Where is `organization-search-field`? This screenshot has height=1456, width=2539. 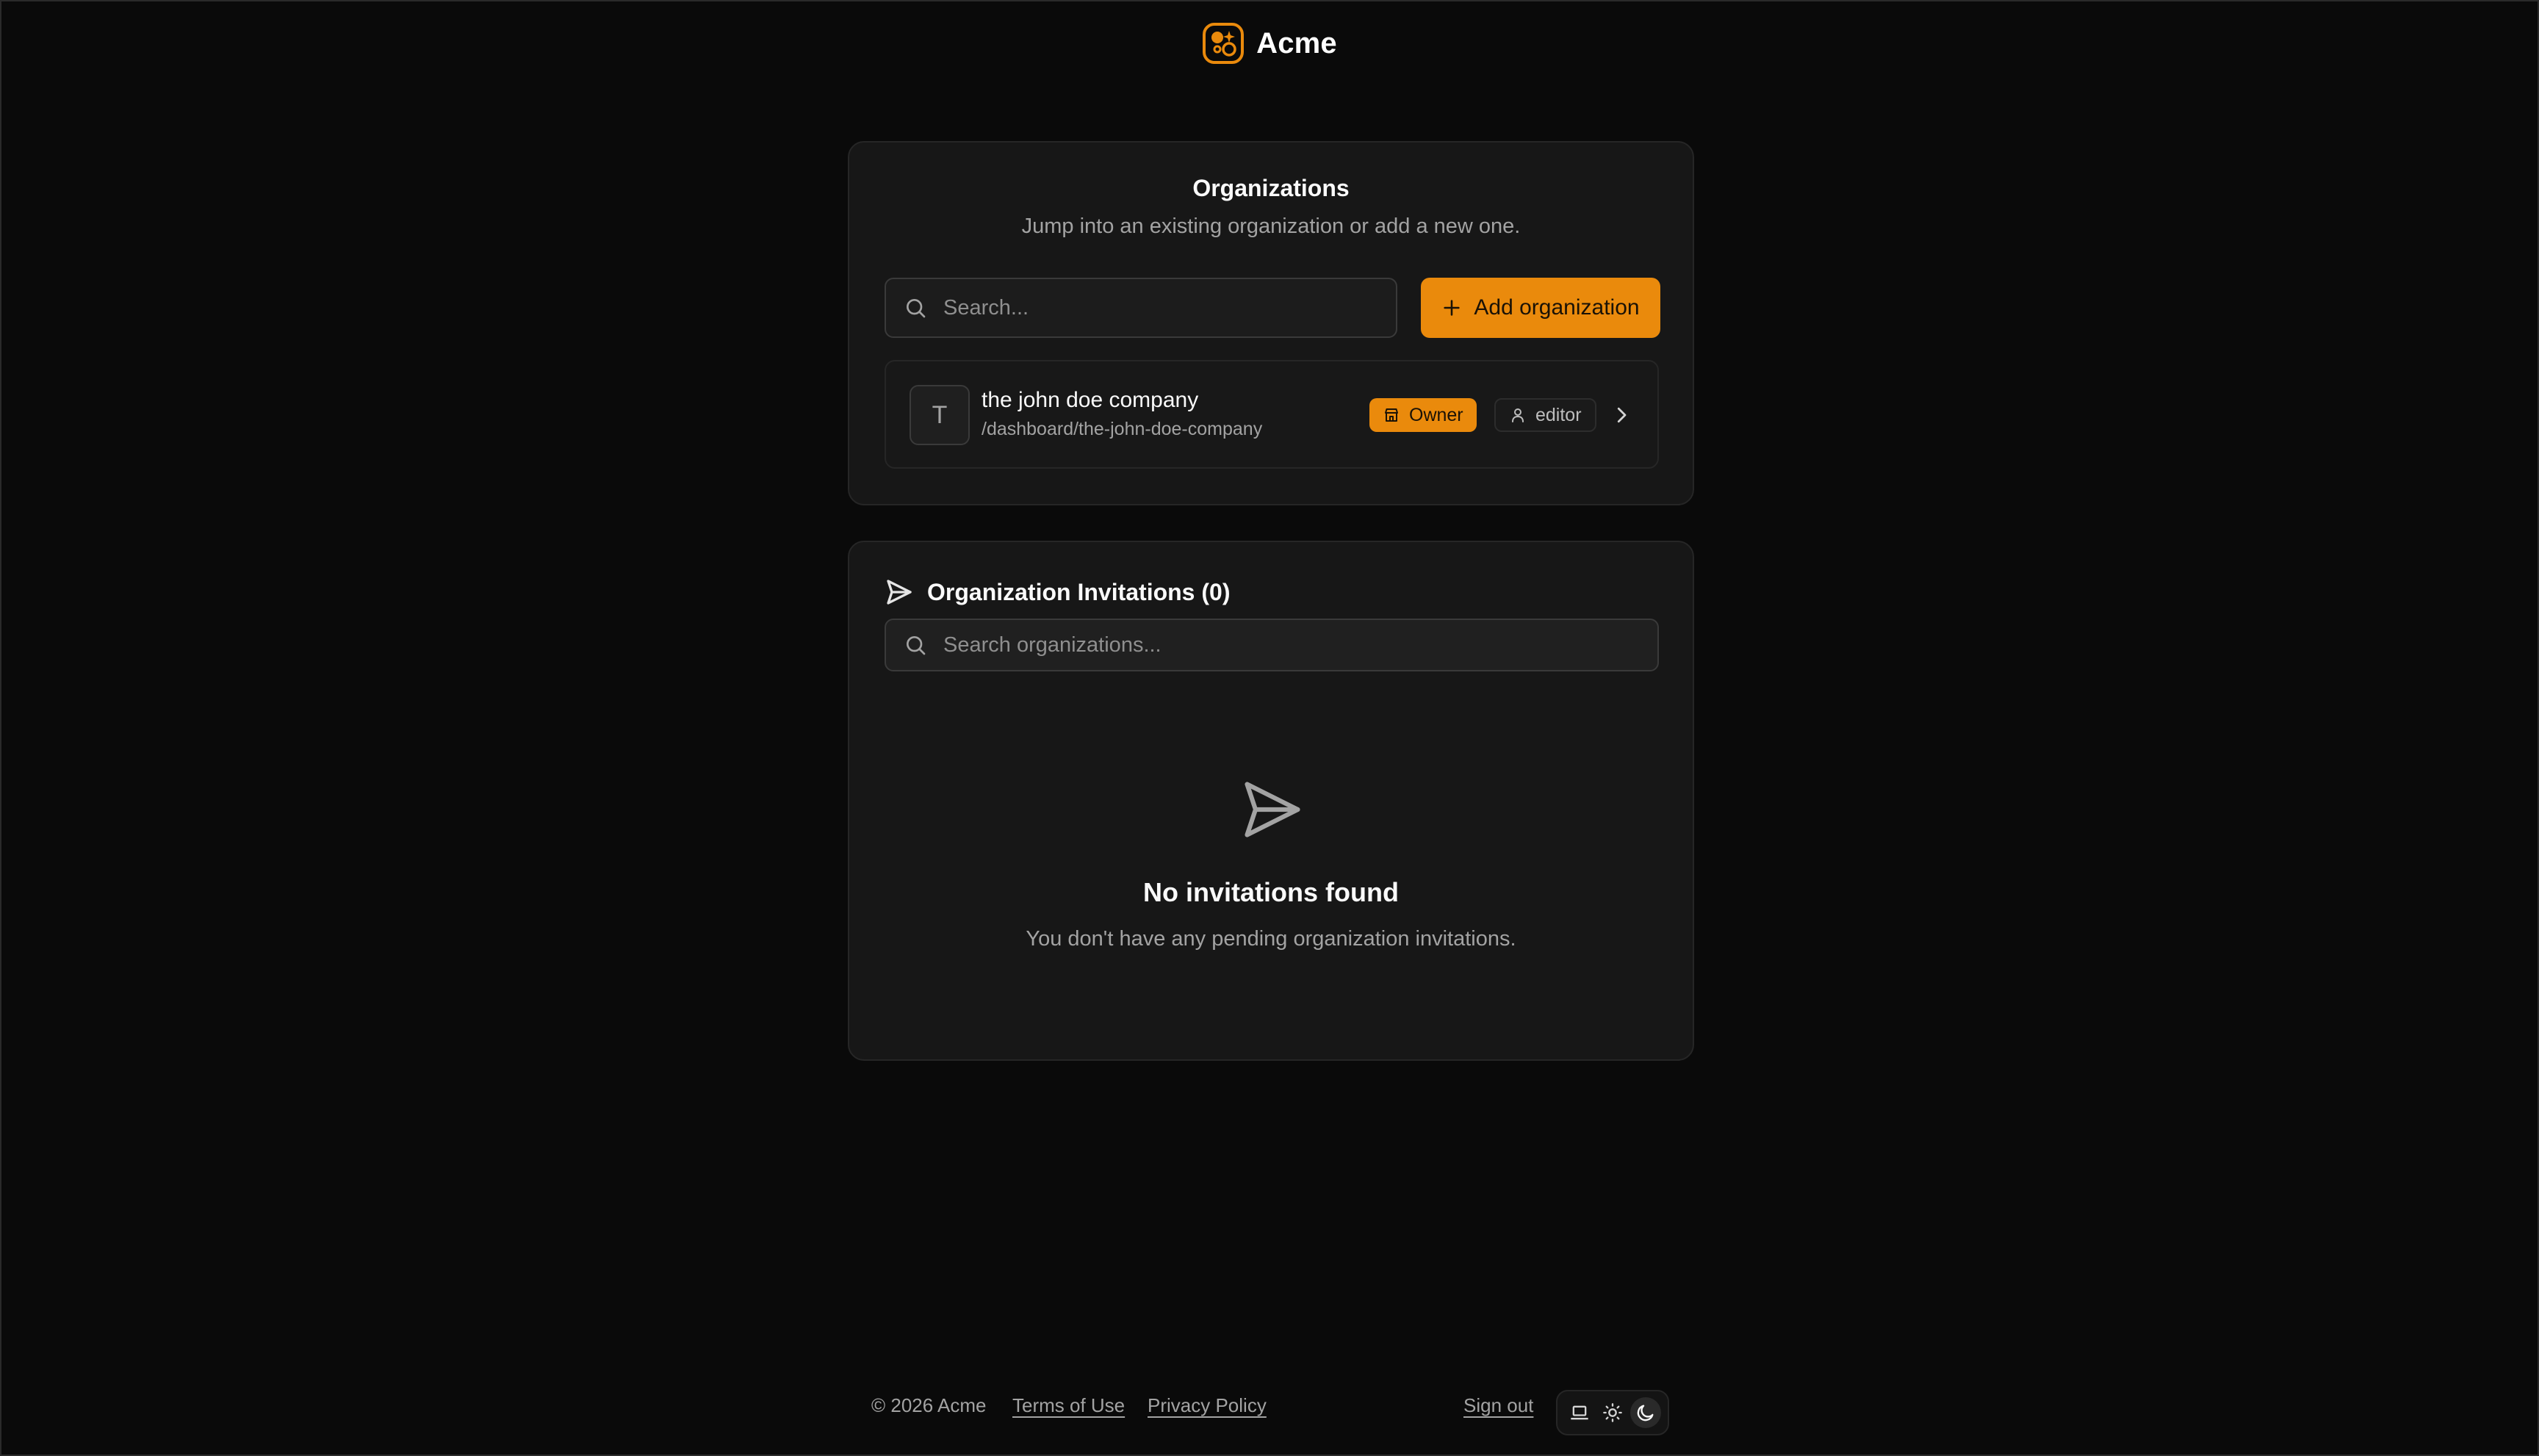
organization-search-field is located at coordinates (1141, 308).